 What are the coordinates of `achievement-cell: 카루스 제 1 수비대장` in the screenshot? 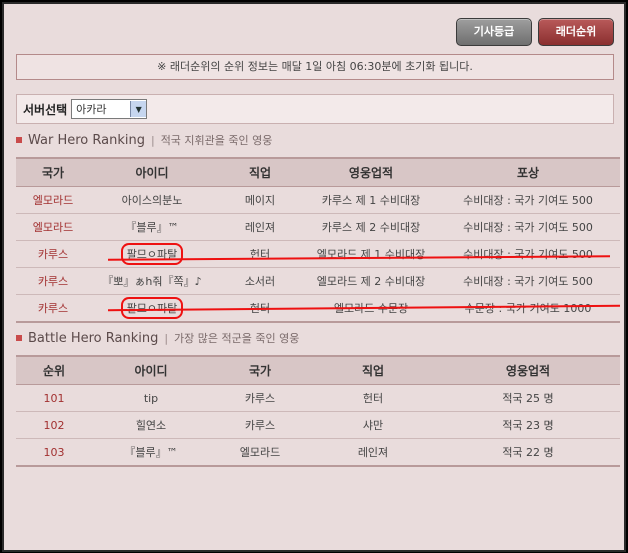 It's located at (371, 200).